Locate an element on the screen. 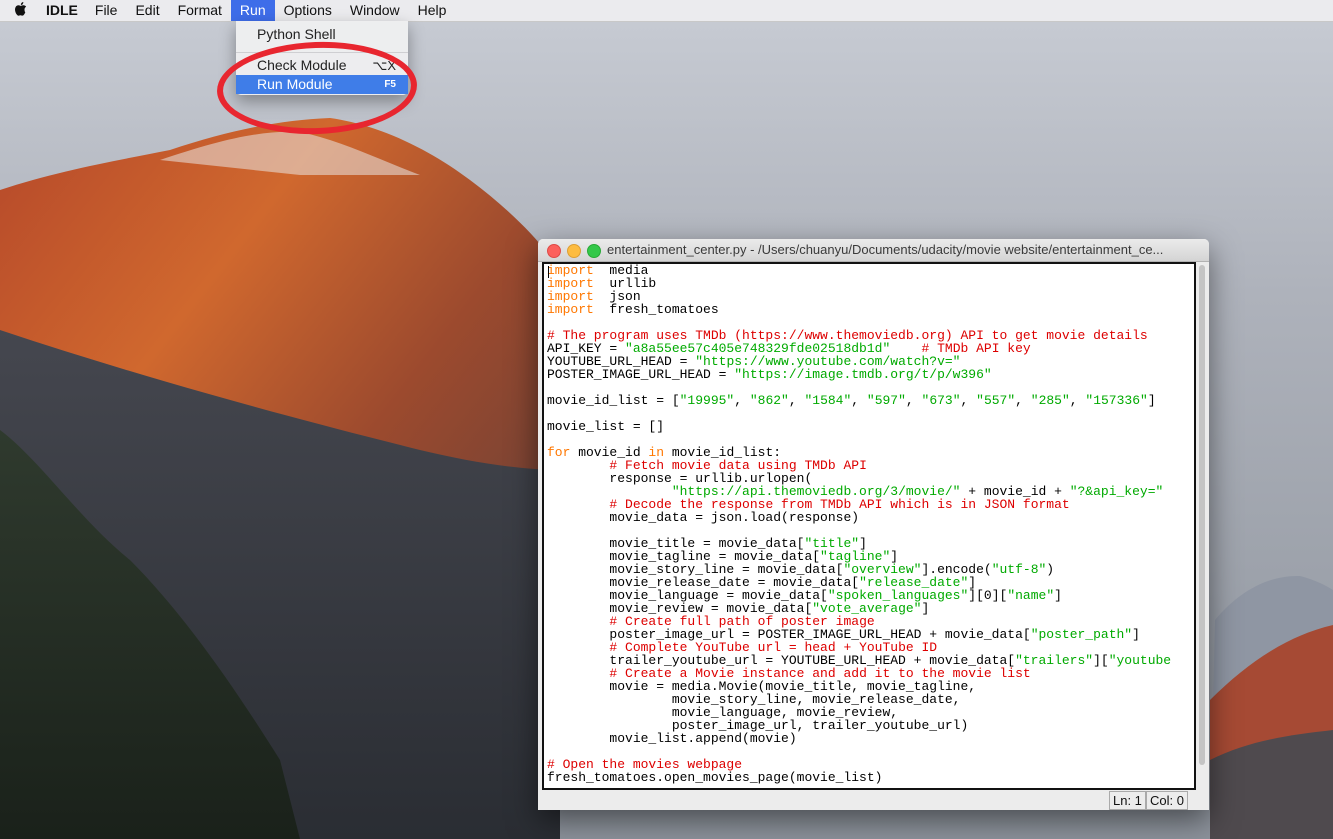 The width and height of the screenshot is (1333, 839). code-string: "name" is located at coordinates (1031, 595).